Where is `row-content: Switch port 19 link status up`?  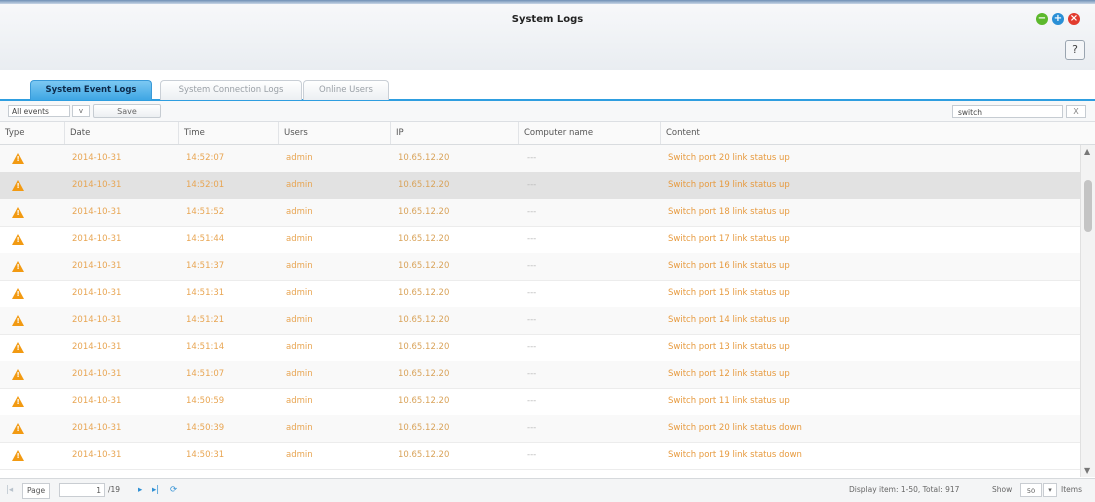
row-content: Switch port 19 link status up is located at coordinates (729, 185).